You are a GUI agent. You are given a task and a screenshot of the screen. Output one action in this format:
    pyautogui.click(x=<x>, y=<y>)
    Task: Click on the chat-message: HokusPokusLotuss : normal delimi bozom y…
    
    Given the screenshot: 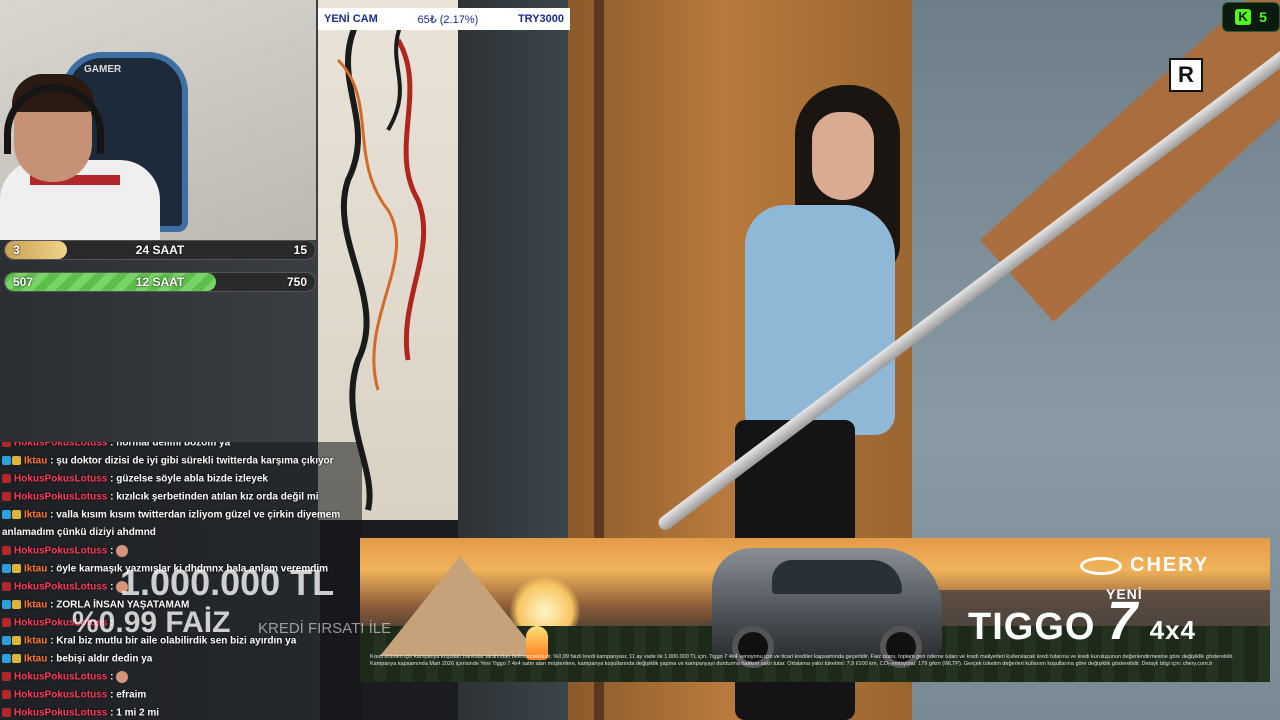 What is the action you would take?
    pyautogui.click(x=181, y=447)
    